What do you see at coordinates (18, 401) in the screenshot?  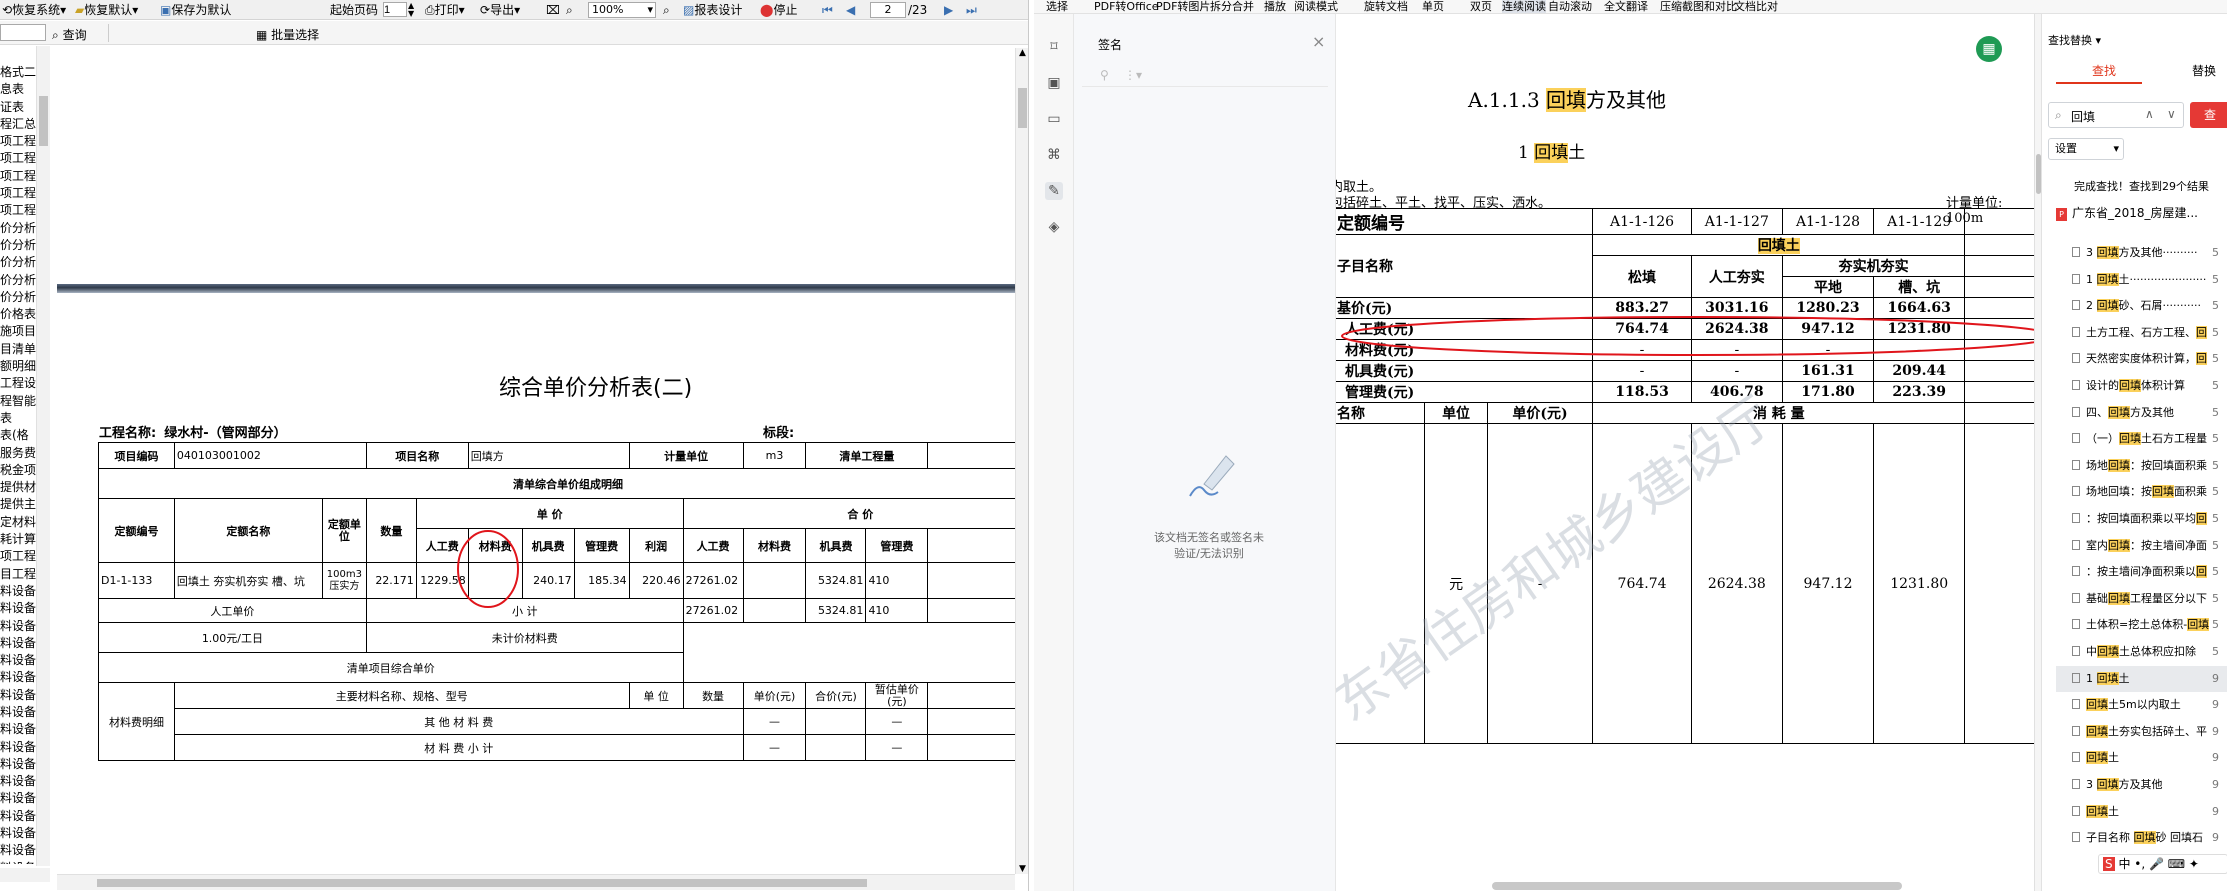 I see `tree-item: 程智能` at bounding box center [18, 401].